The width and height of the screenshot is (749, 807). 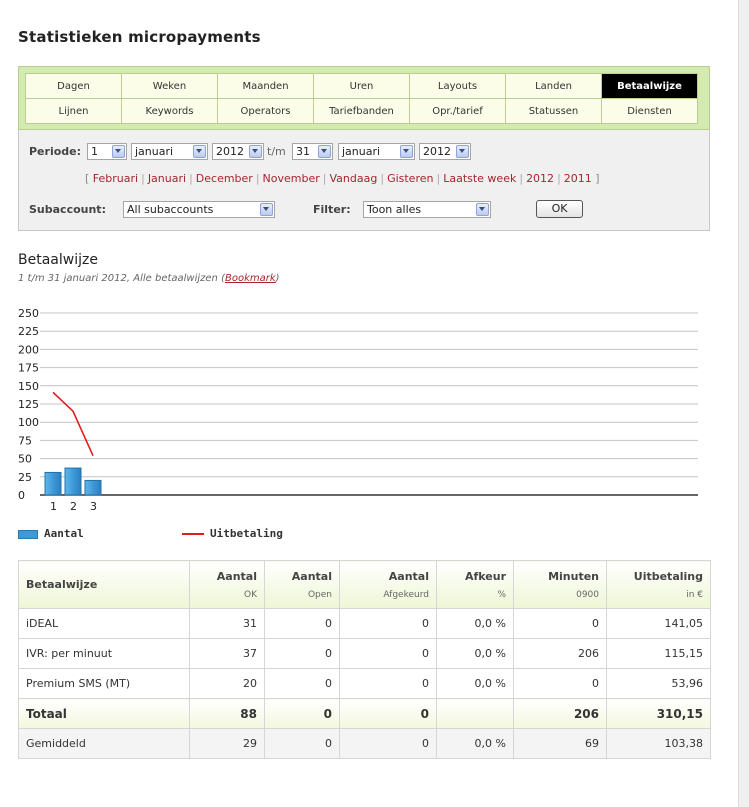 What do you see at coordinates (118, 278) in the screenshot?
I see `period-description: 1 t/m 31 januari 2012, Alle betaalwijzen` at bounding box center [118, 278].